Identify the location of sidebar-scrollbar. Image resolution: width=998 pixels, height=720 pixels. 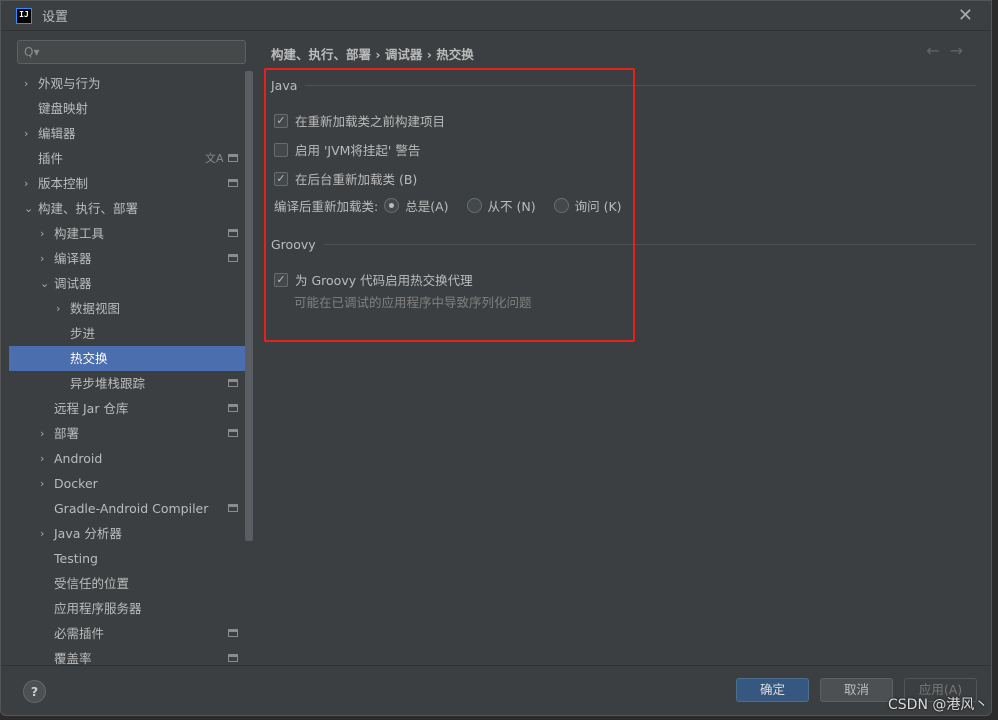
(249, 306).